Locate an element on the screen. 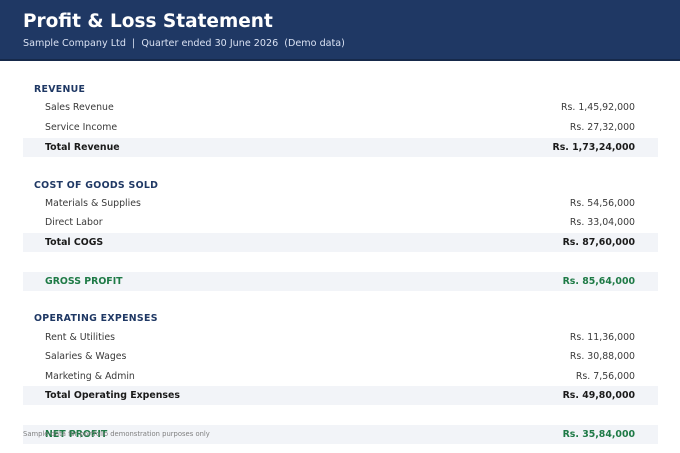  line-item-salaries-wages: Salaries & Wages Rs. 30,88,000 is located at coordinates (340, 356).